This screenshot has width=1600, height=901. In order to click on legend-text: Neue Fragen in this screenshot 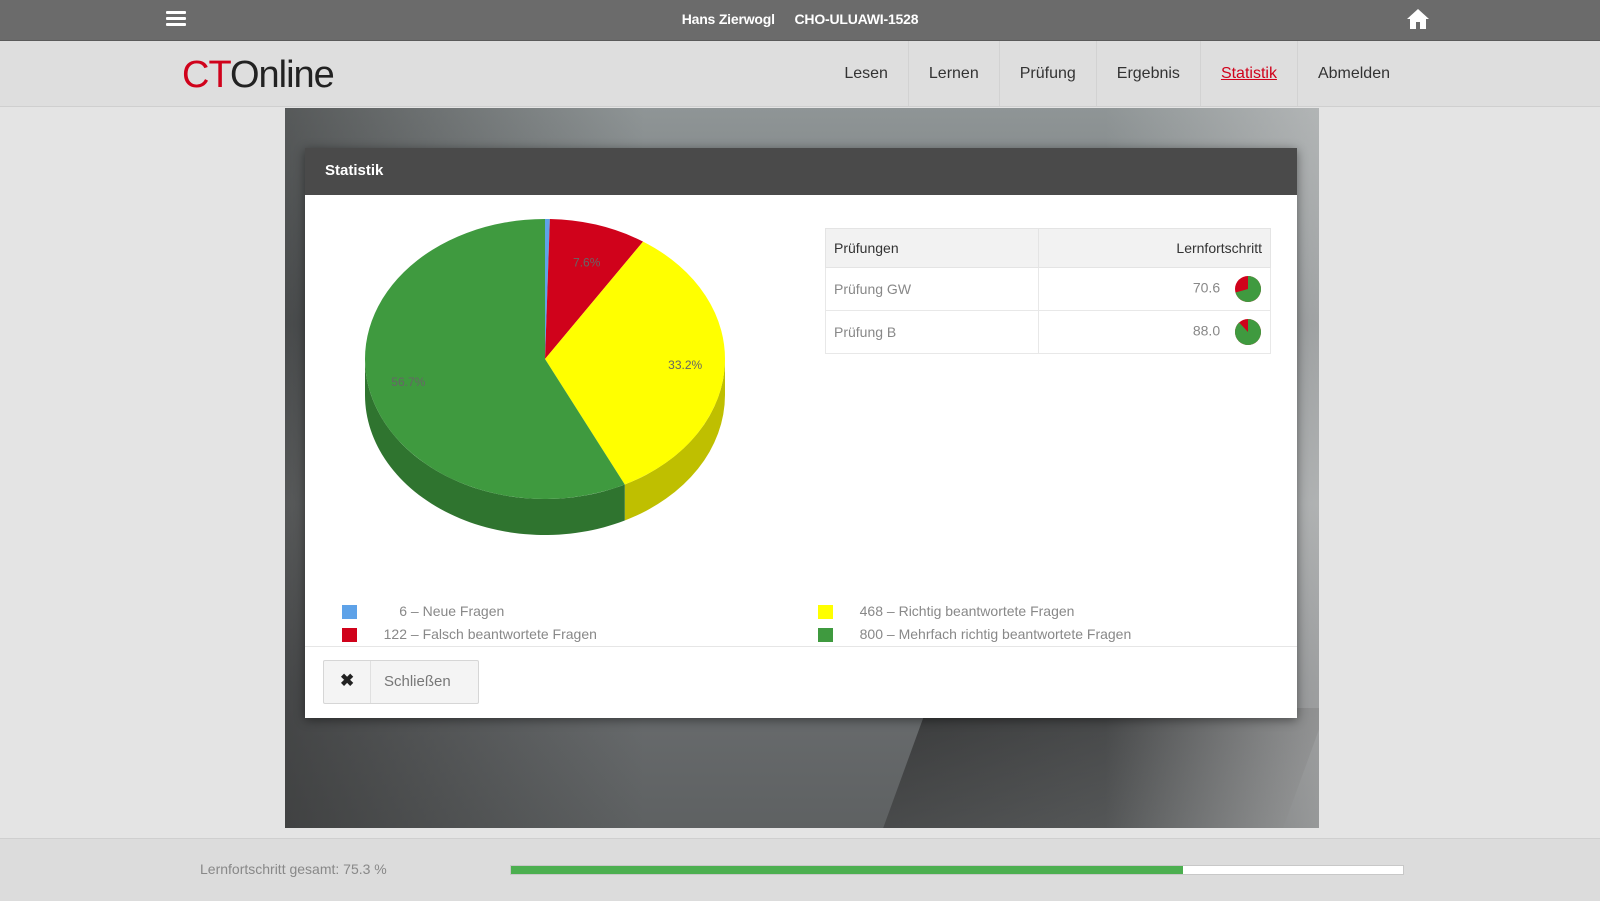, I will do `click(463, 611)`.